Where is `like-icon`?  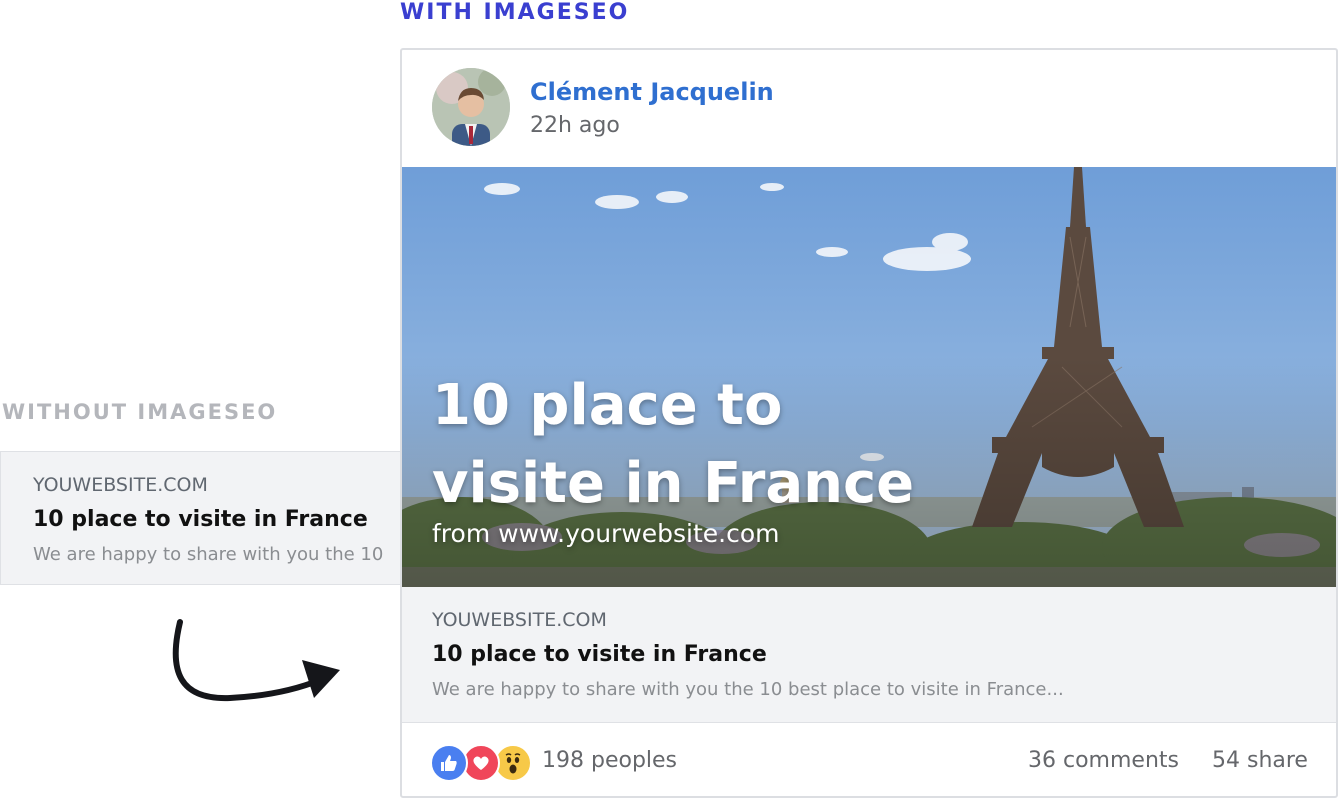
like-icon is located at coordinates (449, 763).